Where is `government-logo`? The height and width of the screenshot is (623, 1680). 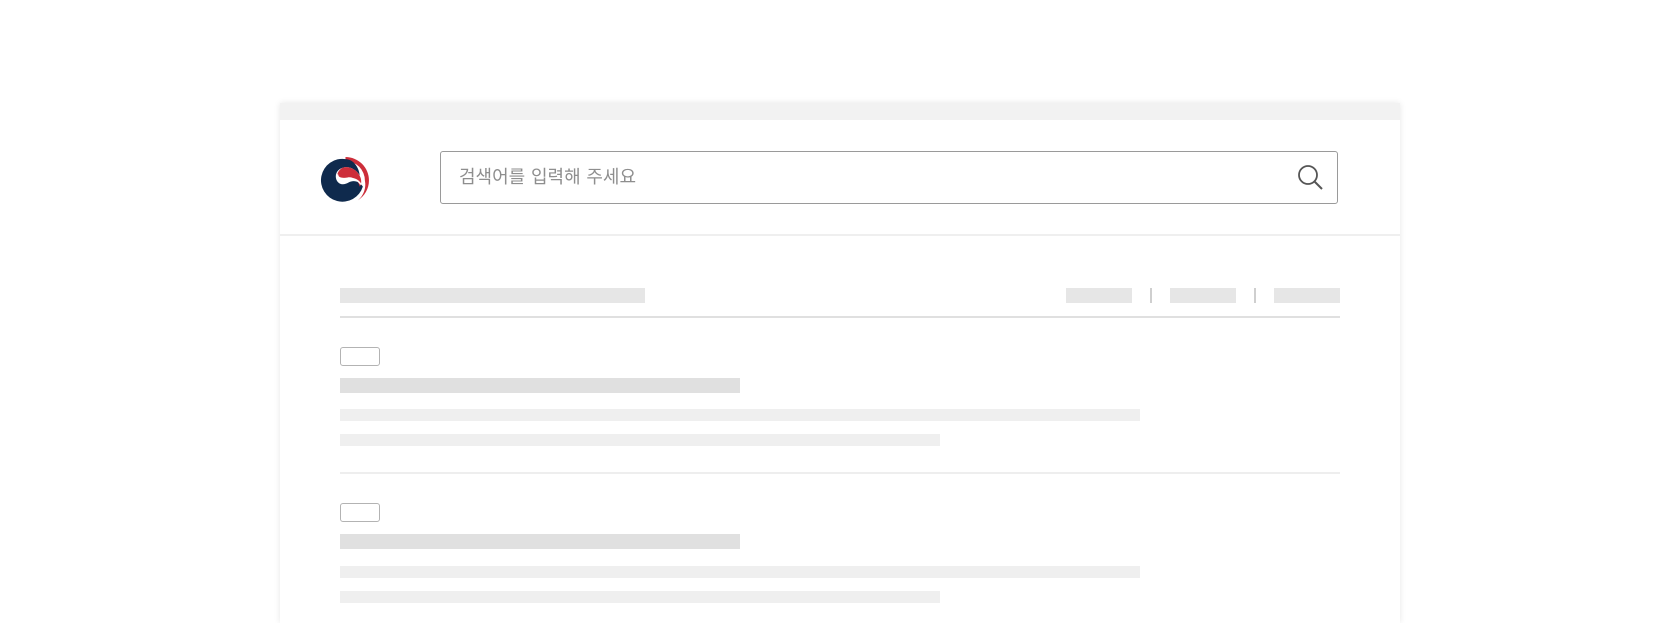 government-logo is located at coordinates (345, 180).